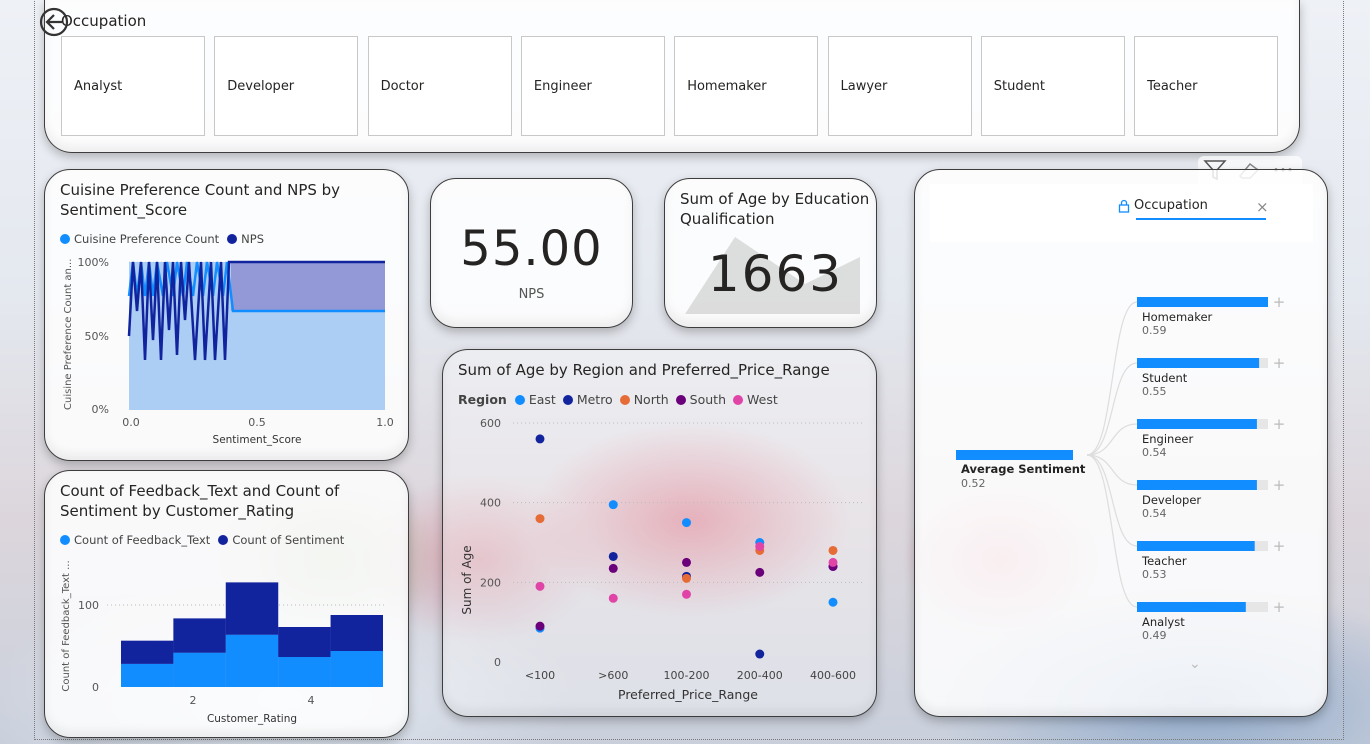 The width and height of the screenshot is (1370, 744). Describe the element at coordinates (1206, 86) in the screenshot. I see `slicer-tile-teacher: Teacher` at that location.